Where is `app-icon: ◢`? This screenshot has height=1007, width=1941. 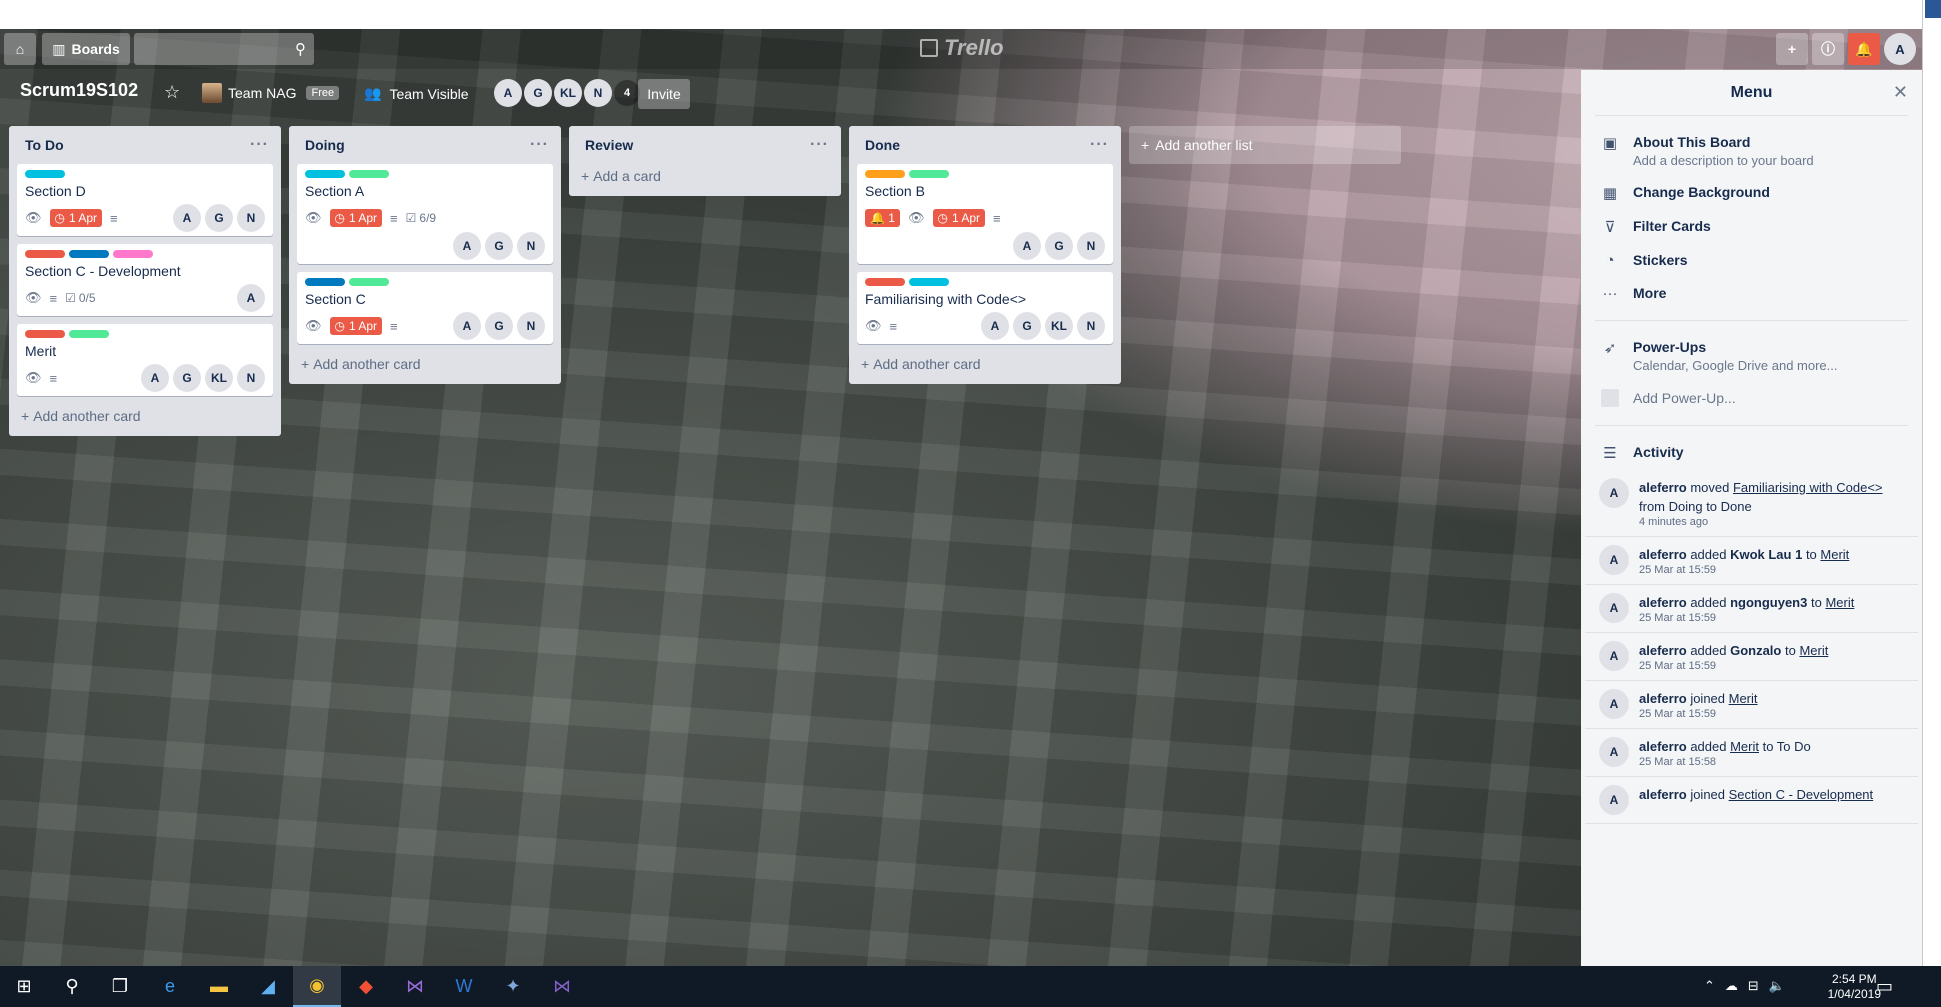
app-icon: ◢ is located at coordinates (268, 986).